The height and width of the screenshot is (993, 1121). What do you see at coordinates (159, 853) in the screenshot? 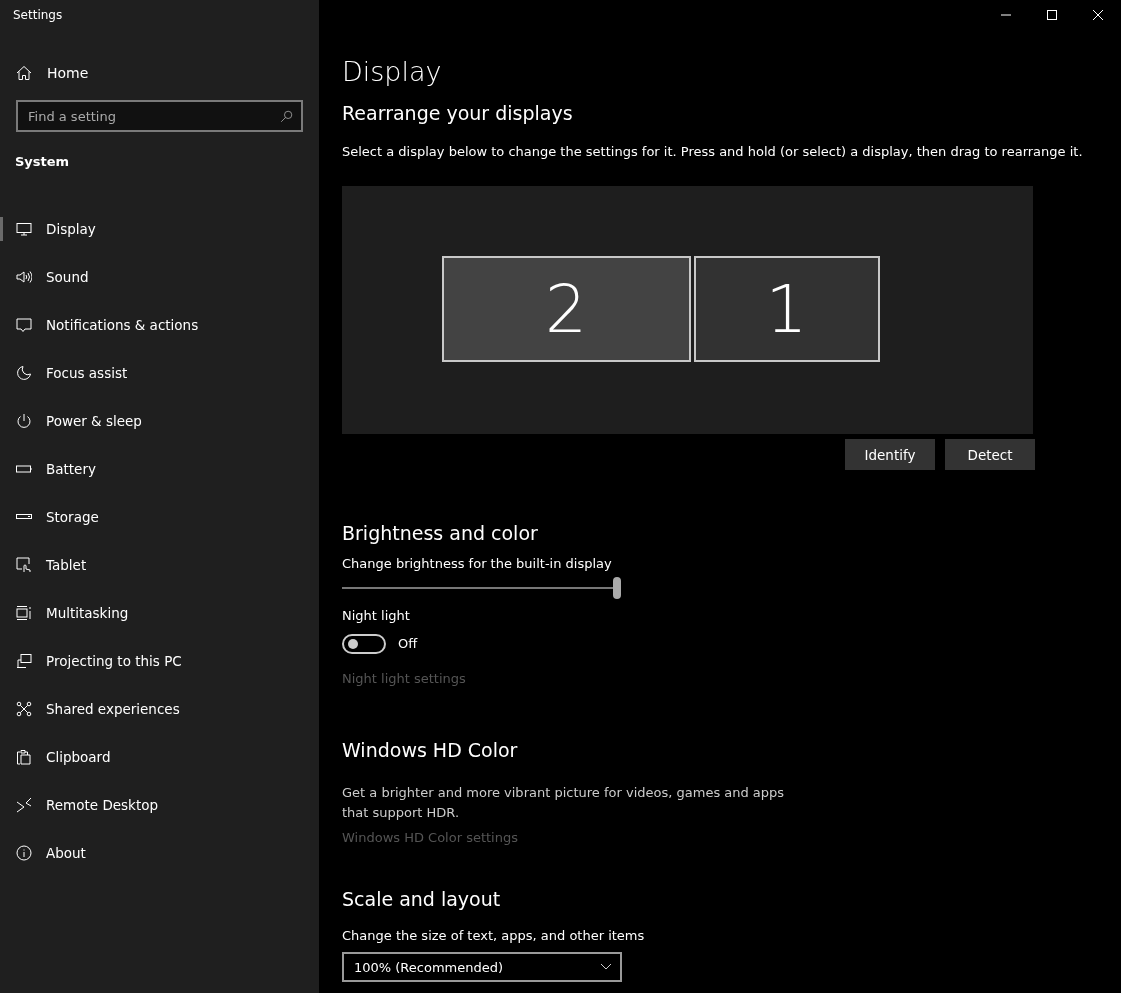
I see `sidebar-item: About` at bounding box center [159, 853].